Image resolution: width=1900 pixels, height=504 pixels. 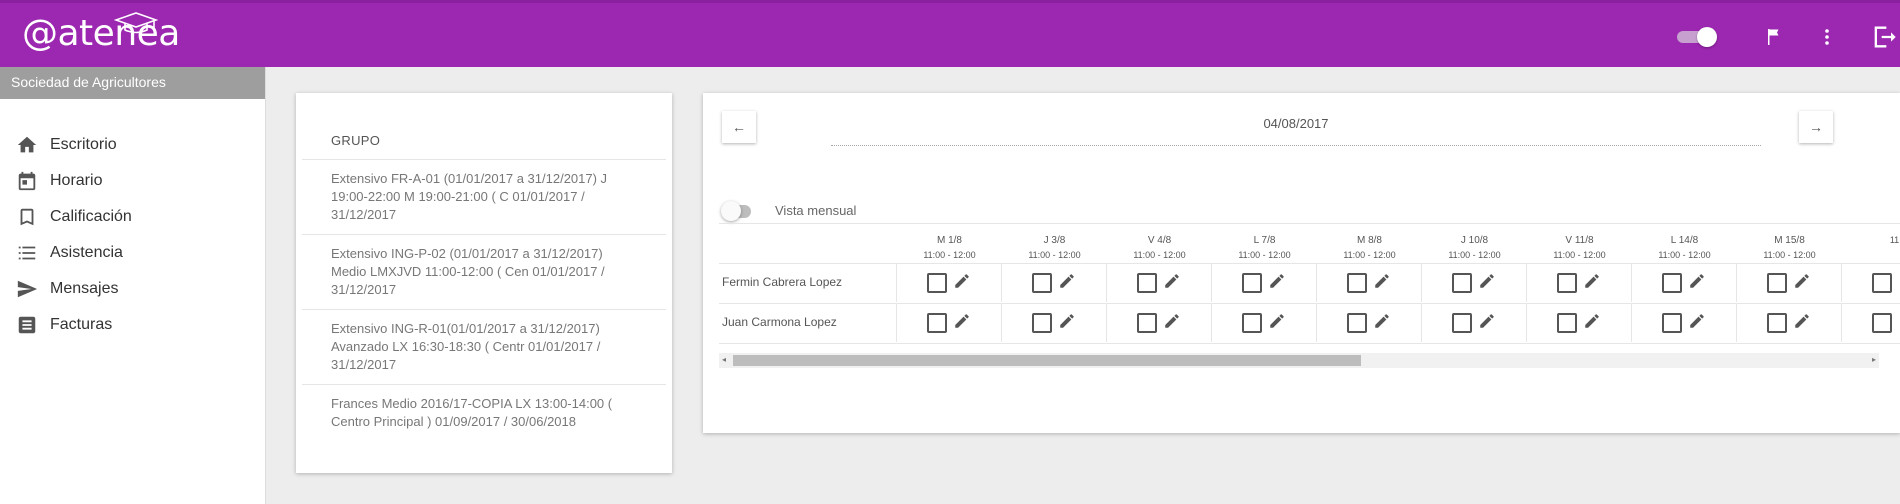 What do you see at coordinates (1816, 127) in the screenshot?
I see `next-date-button: →` at bounding box center [1816, 127].